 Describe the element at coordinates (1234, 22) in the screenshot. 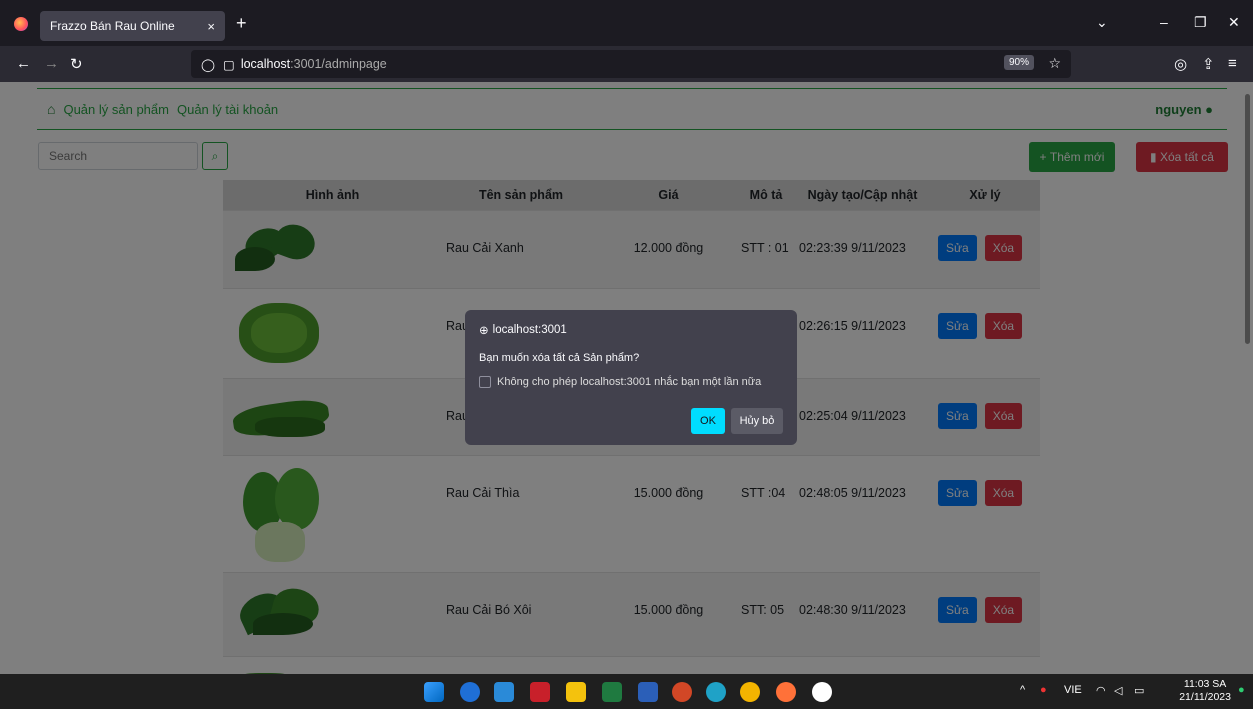

I see `close-window-icon: ✕` at that location.